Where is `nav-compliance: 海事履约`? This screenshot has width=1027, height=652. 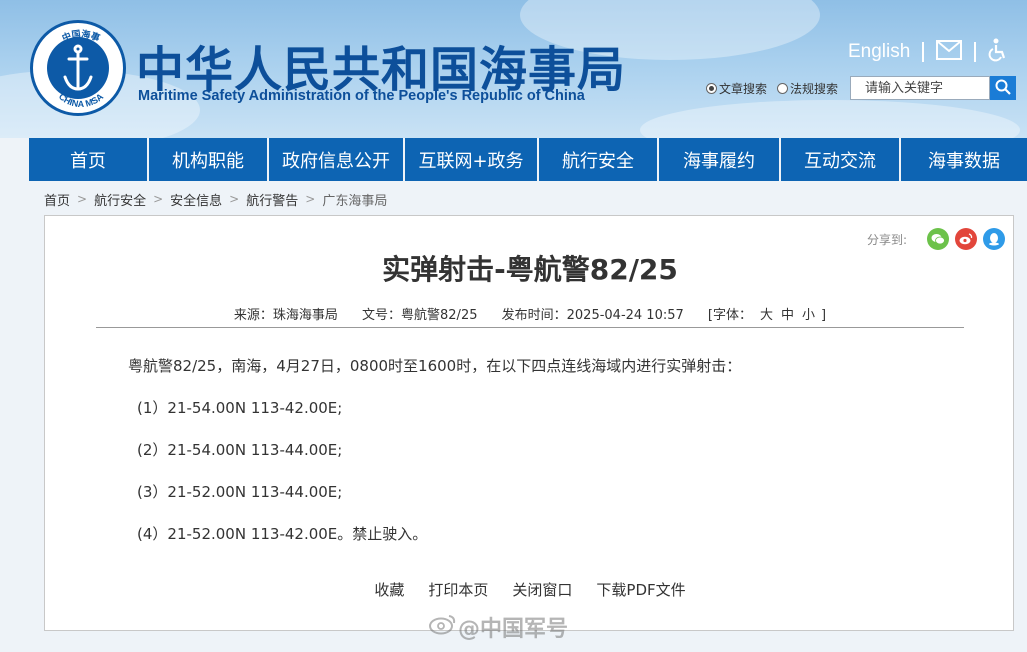
nav-compliance: 海事履约 is located at coordinates (720, 159).